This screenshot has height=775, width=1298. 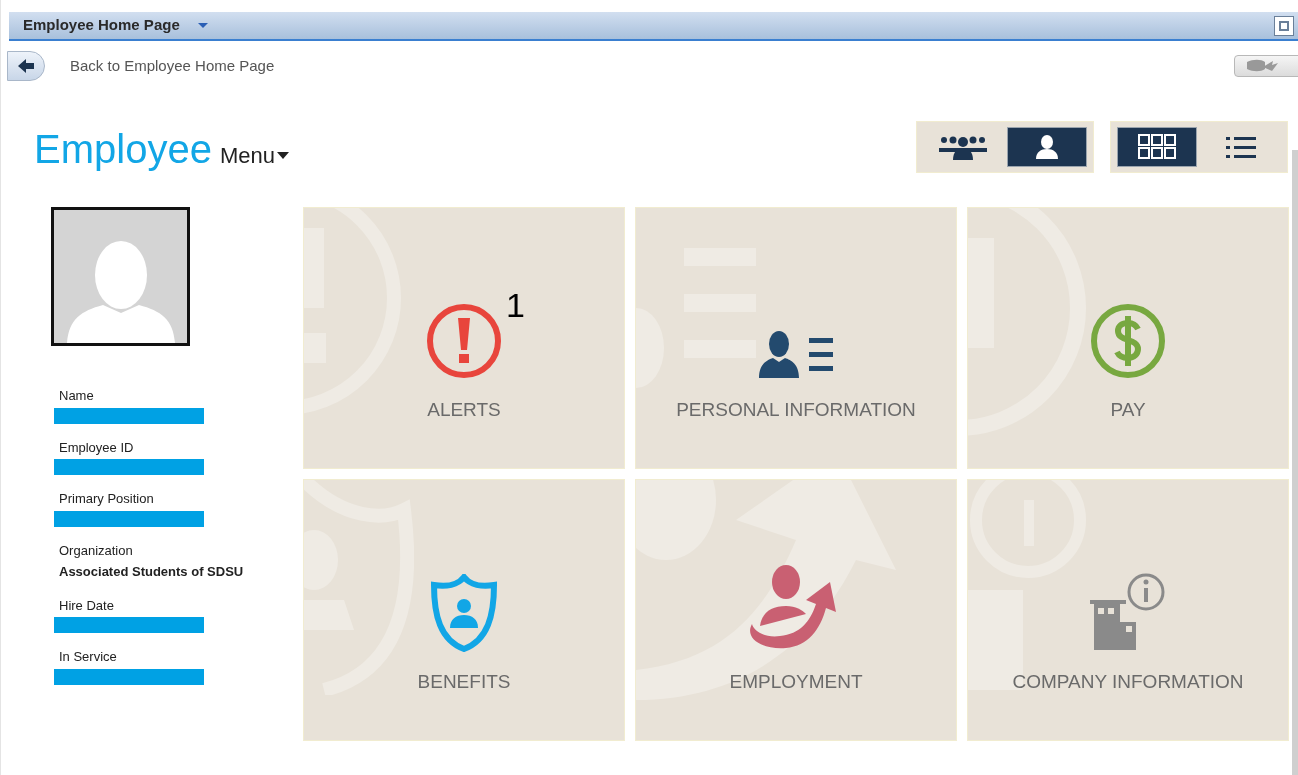 I want to click on menu-tile: BENEFITS, so click(x=464, y=610).